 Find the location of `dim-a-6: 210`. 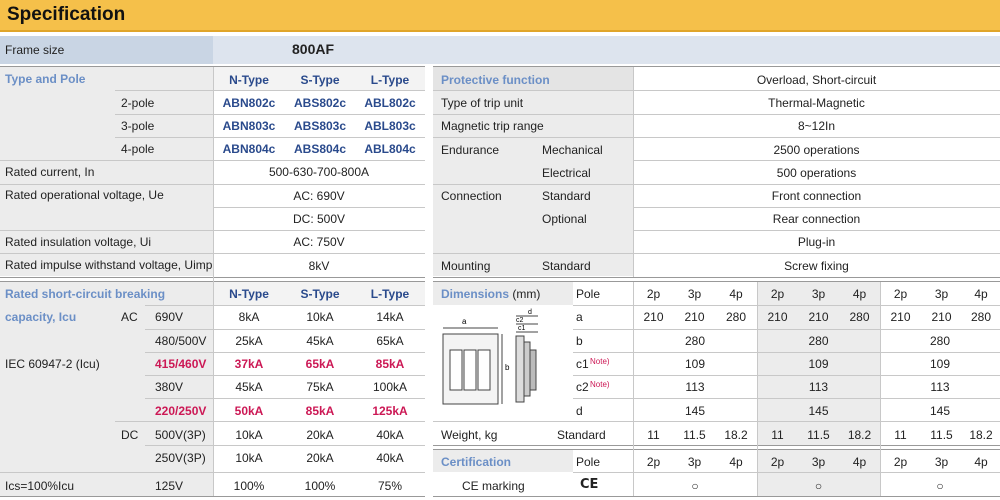

dim-a-6: 210 is located at coordinates (900, 317).